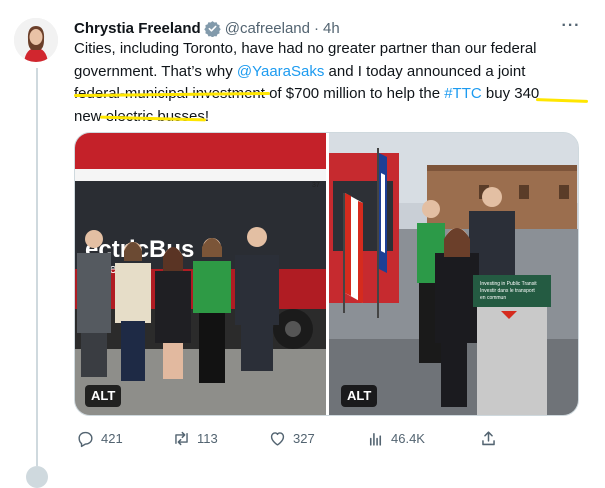  I want to click on retweet-icon, so click(181, 438).